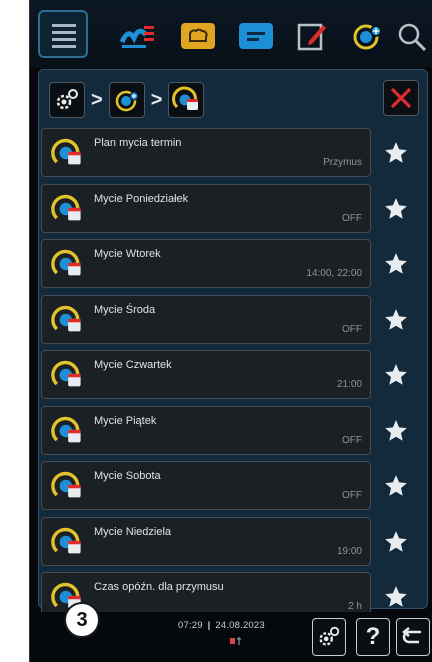  What do you see at coordinates (231, 34) in the screenshot?
I see `top-navigation-bar` at bounding box center [231, 34].